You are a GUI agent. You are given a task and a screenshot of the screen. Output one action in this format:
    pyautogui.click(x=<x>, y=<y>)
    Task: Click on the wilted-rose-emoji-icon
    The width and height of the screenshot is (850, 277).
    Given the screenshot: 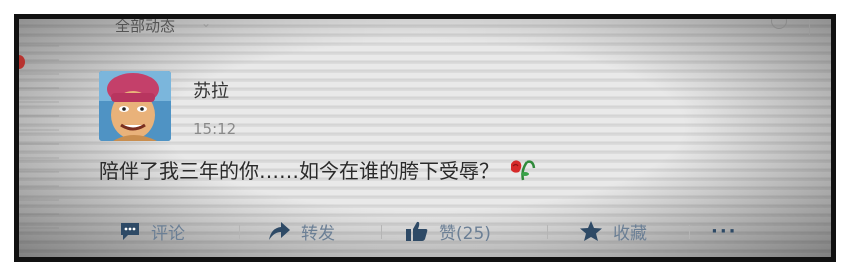 What is the action you would take?
    pyautogui.click(x=522, y=171)
    